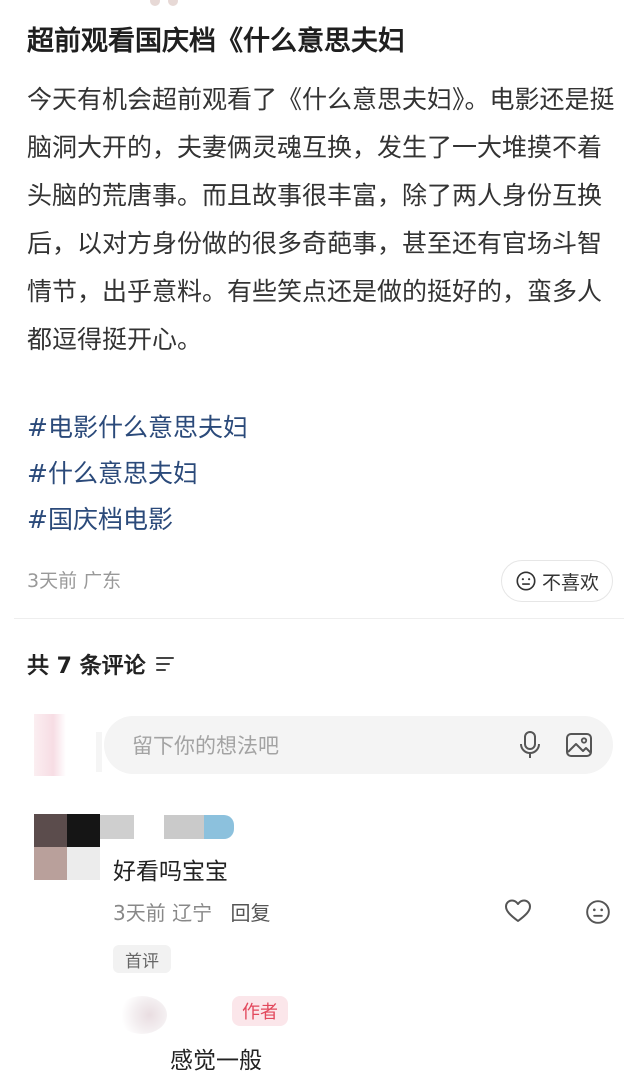  What do you see at coordinates (164, 664) in the screenshot?
I see `sort-lines-icon` at bounding box center [164, 664].